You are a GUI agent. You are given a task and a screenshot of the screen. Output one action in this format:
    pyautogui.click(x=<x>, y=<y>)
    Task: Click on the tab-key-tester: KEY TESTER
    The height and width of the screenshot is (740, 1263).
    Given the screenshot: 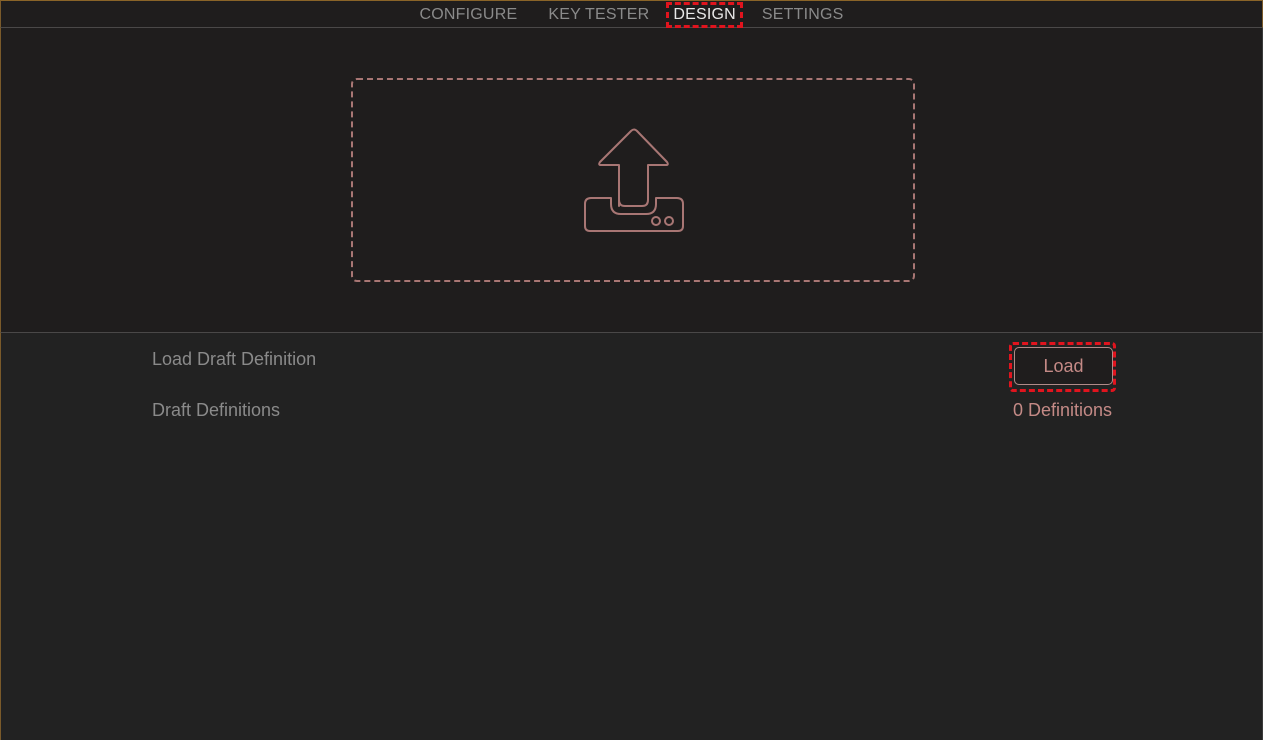 What is the action you would take?
    pyautogui.click(x=598, y=15)
    